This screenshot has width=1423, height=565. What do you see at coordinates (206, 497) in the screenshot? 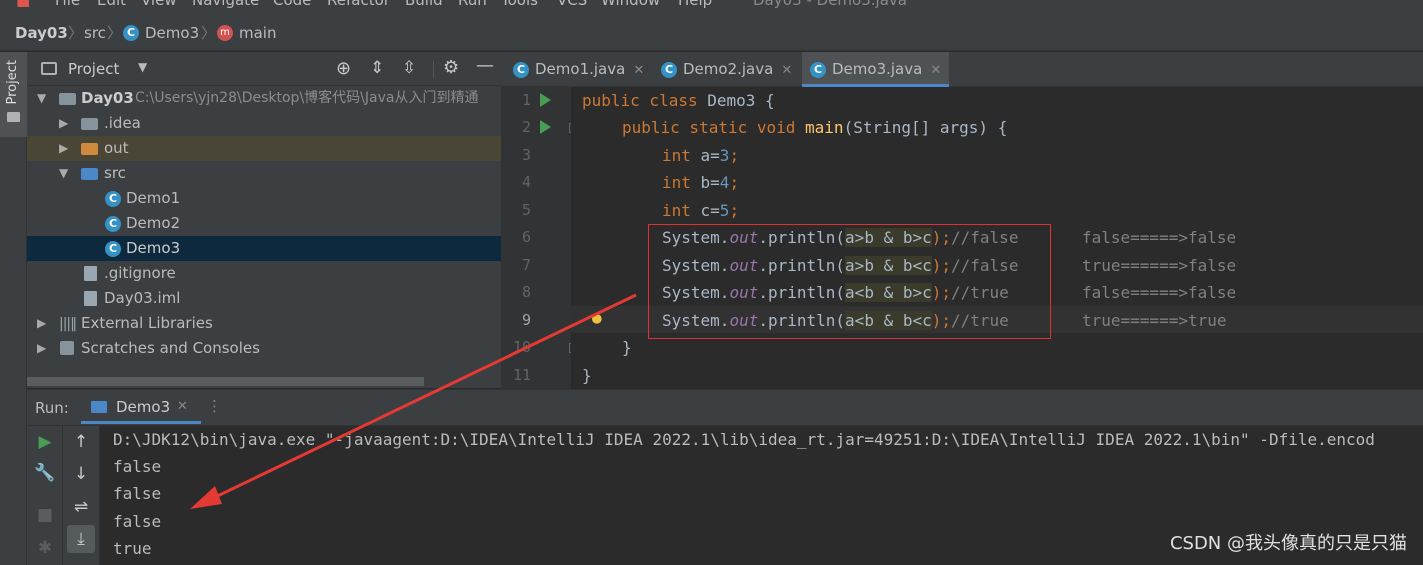
I see `arrow-head` at bounding box center [206, 497].